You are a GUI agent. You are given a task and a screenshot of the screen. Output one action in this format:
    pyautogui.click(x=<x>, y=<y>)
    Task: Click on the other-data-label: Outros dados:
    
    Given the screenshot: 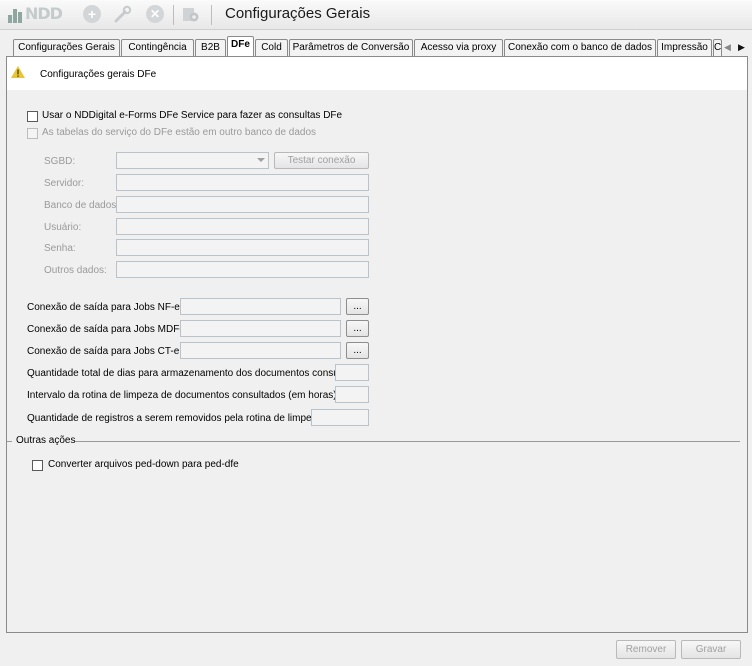 What is the action you would take?
    pyautogui.click(x=75, y=270)
    